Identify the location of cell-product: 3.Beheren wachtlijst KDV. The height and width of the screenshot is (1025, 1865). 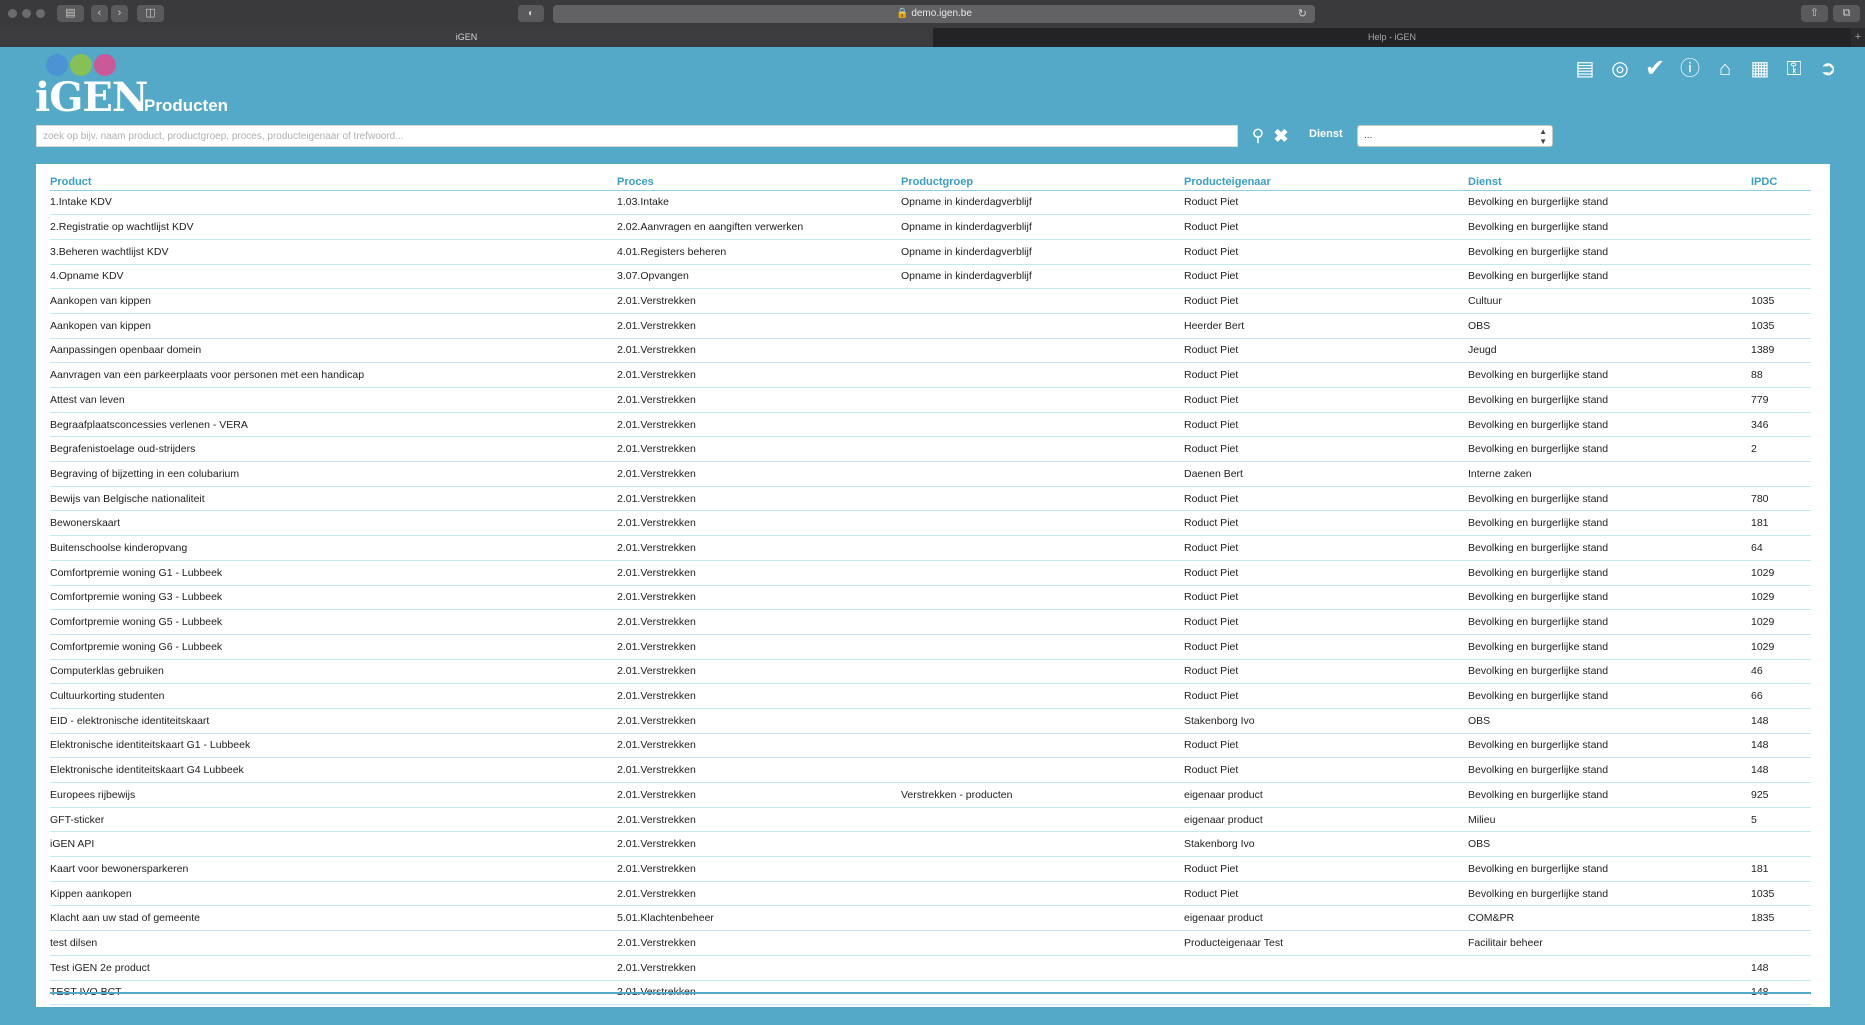
(333, 252).